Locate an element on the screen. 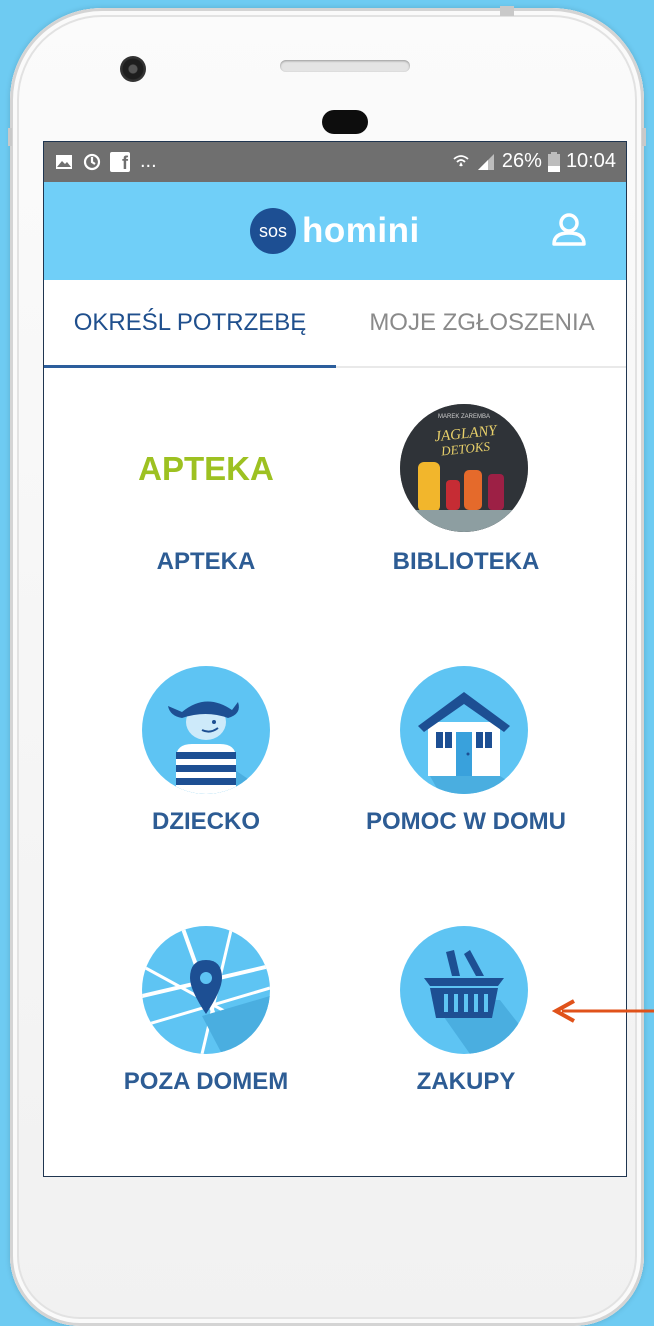 This screenshot has height=1326, width=654. child-icon is located at coordinates (206, 730).